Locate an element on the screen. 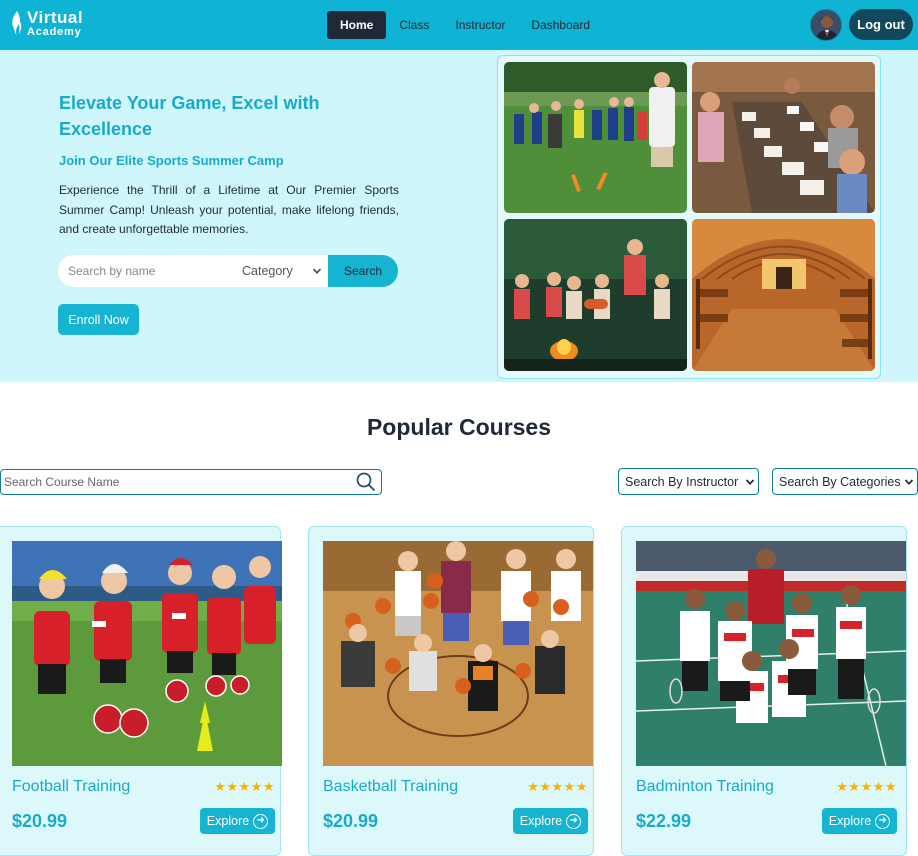 Image resolution: width=918 pixels, height=856 pixels. logout-button: Log out is located at coordinates (881, 24).